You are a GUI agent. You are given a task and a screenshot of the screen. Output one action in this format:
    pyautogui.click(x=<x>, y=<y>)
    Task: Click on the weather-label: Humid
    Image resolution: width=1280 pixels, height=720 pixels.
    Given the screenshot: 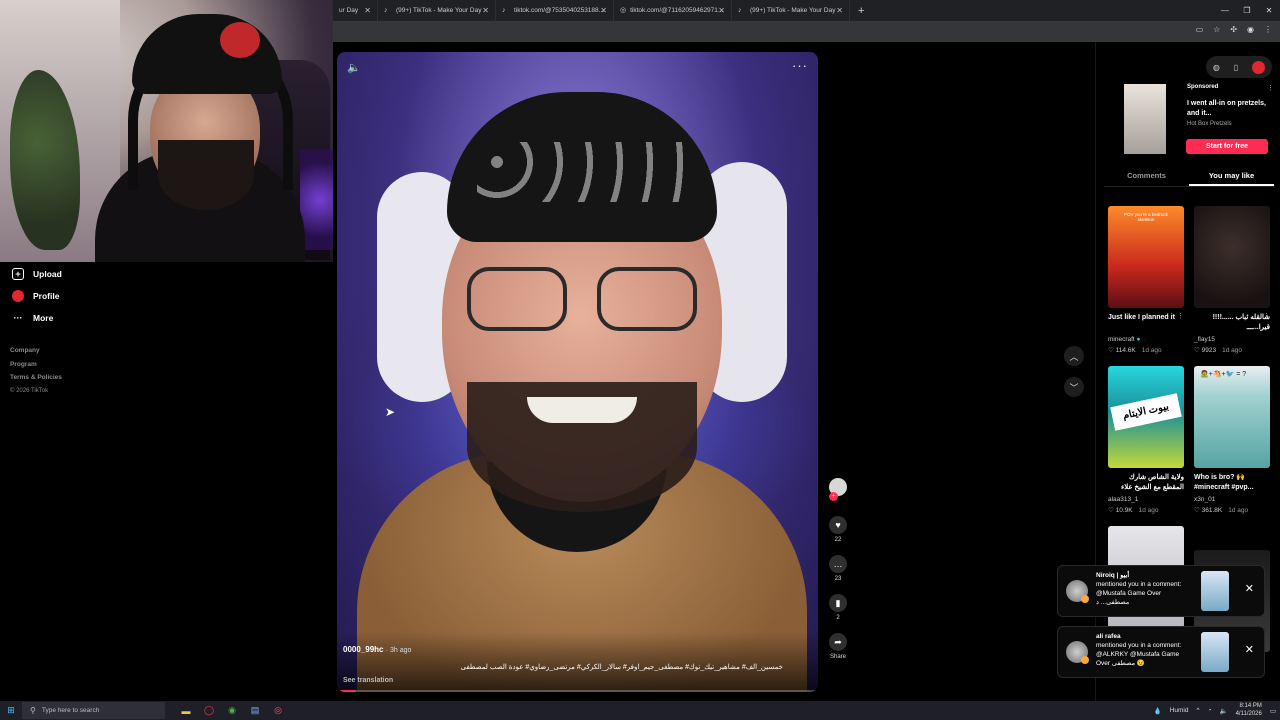 What is the action you would take?
    pyautogui.click(x=1179, y=710)
    